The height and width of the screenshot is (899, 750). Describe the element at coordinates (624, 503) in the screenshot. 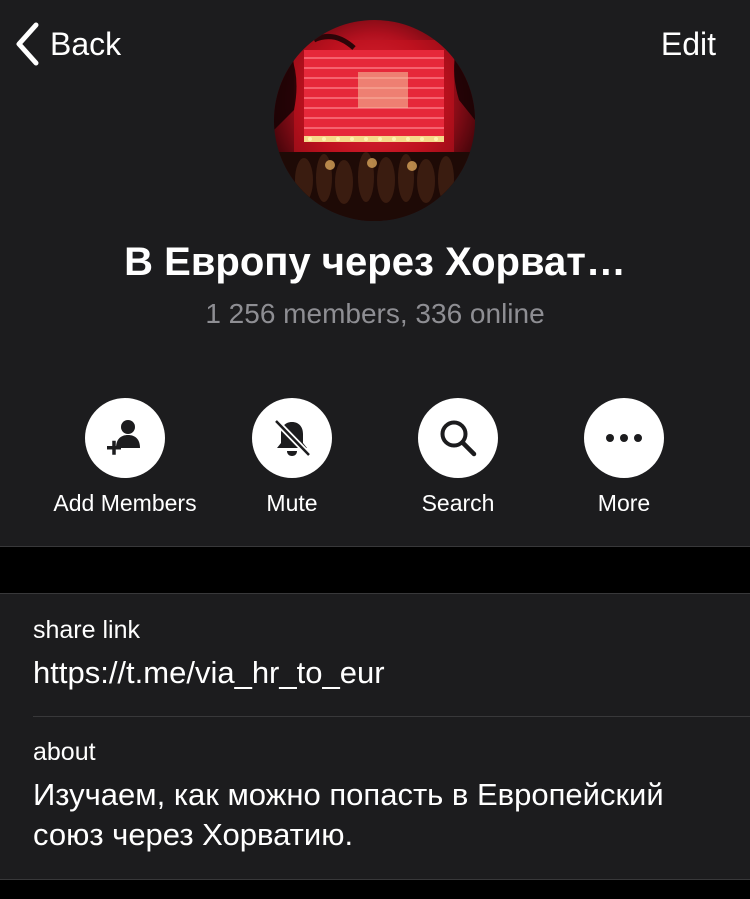

I see `more-label: More` at that location.